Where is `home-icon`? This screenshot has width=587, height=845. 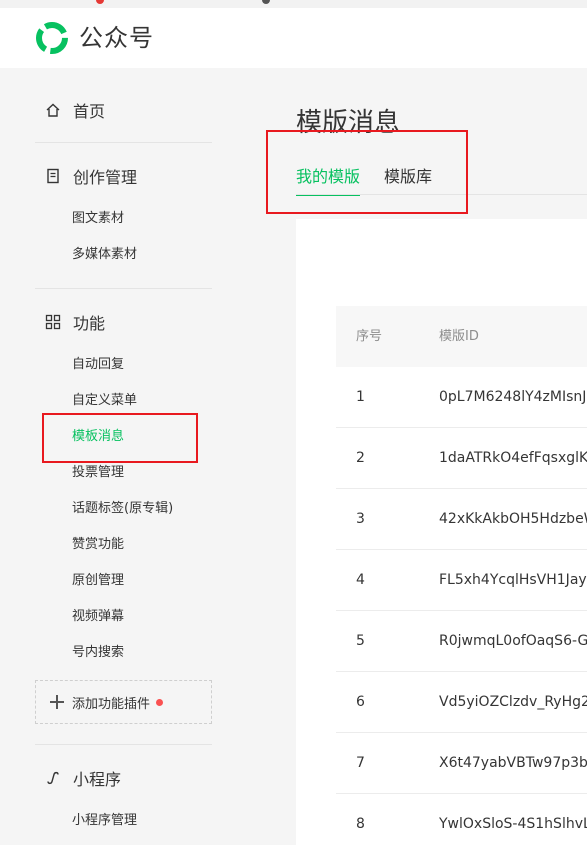 home-icon is located at coordinates (53, 110).